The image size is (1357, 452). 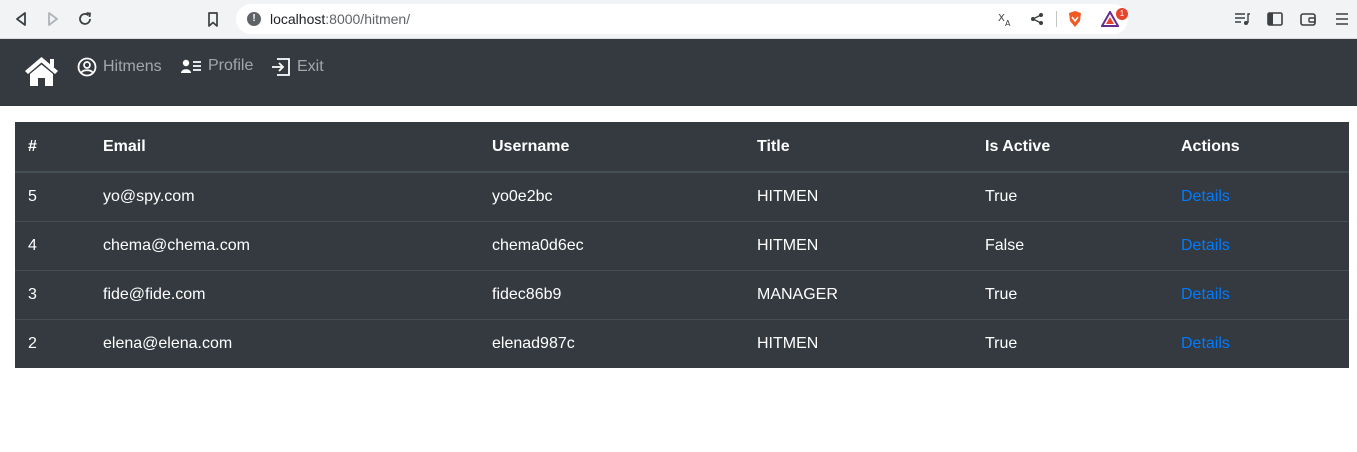 I want to click on nav-exit-label: Exit, so click(x=310, y=66).